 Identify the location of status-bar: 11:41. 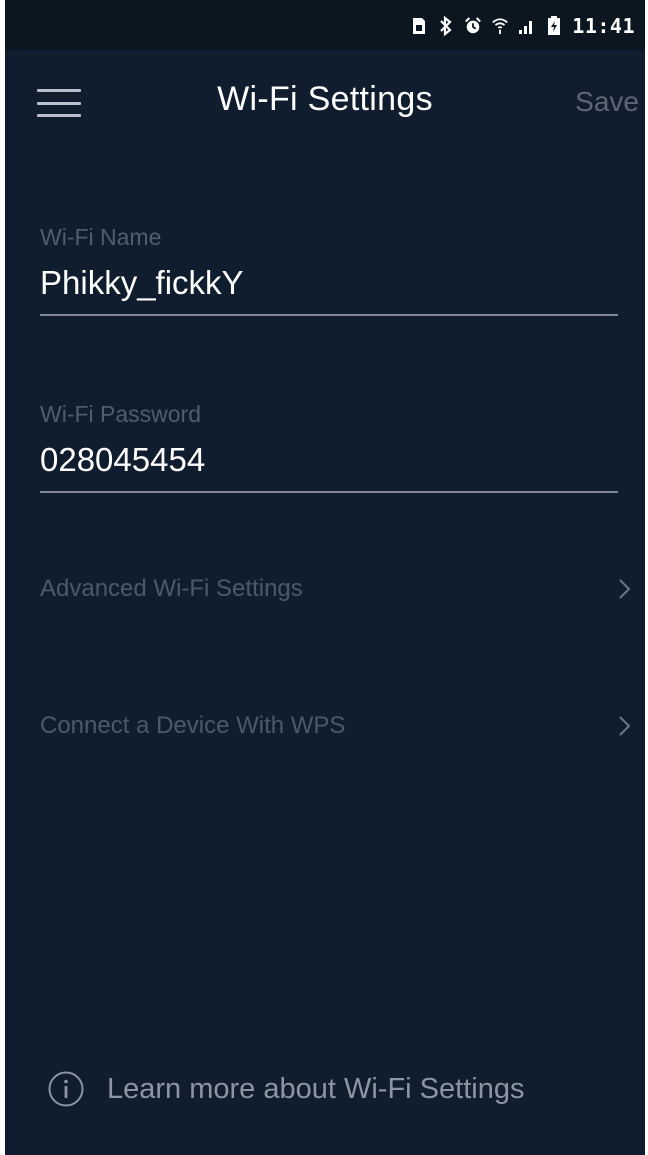
(325, 25).